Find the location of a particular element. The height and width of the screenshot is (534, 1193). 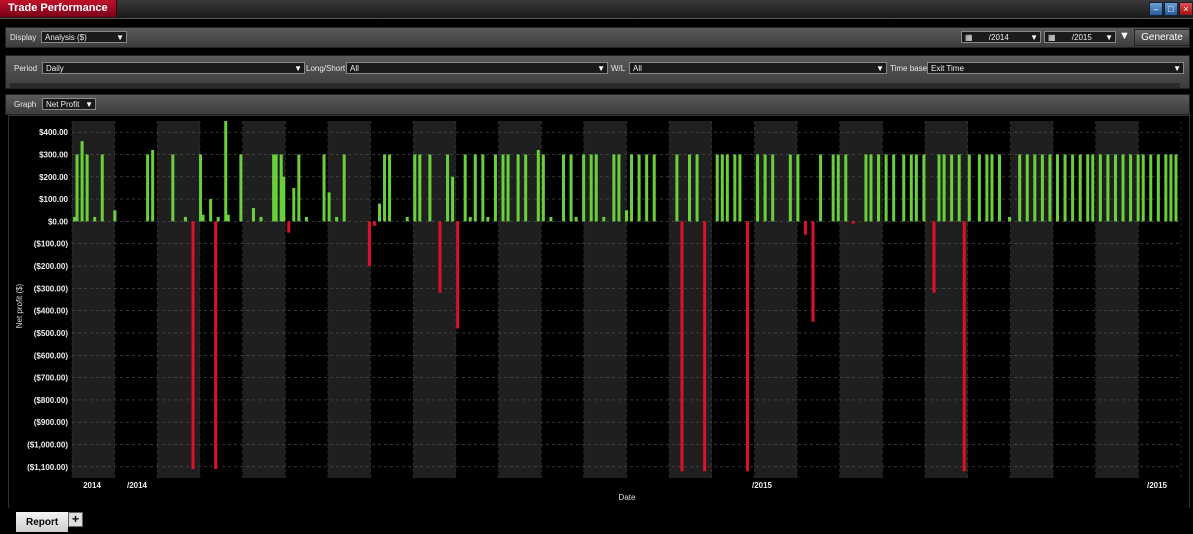

timebase-select: Exit Time ▼ is located at coordinates (1055, 68).